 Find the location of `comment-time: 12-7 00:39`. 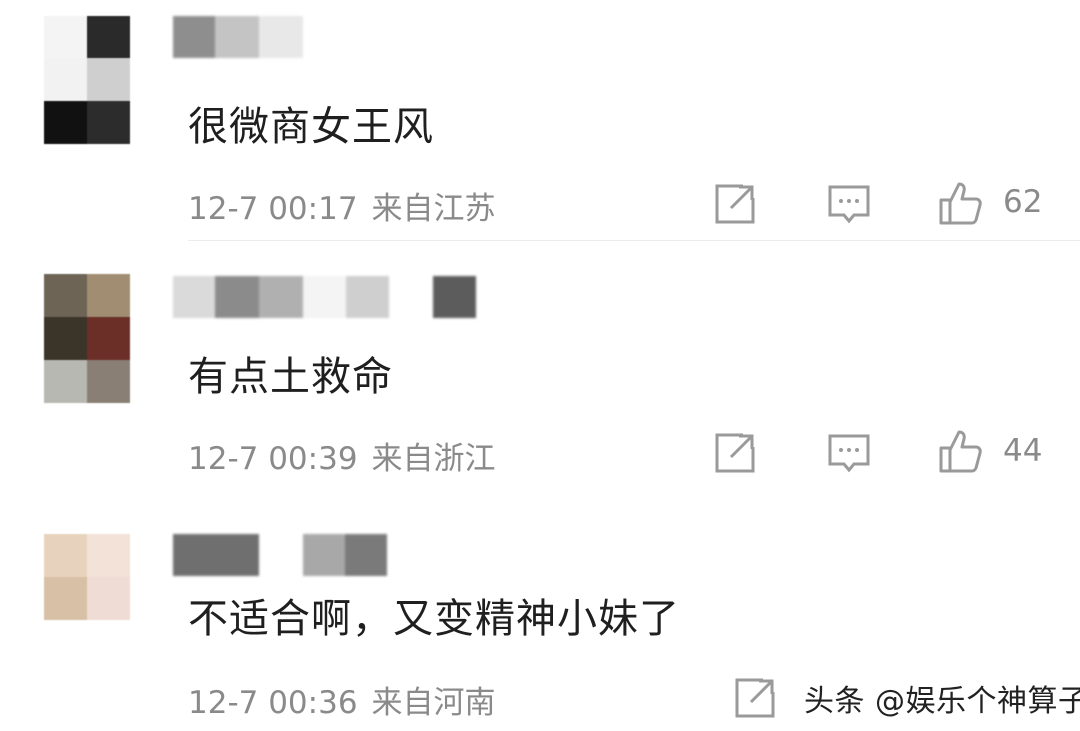

comment-time: 12-7 00:39 is located at coordinates (273, 459).